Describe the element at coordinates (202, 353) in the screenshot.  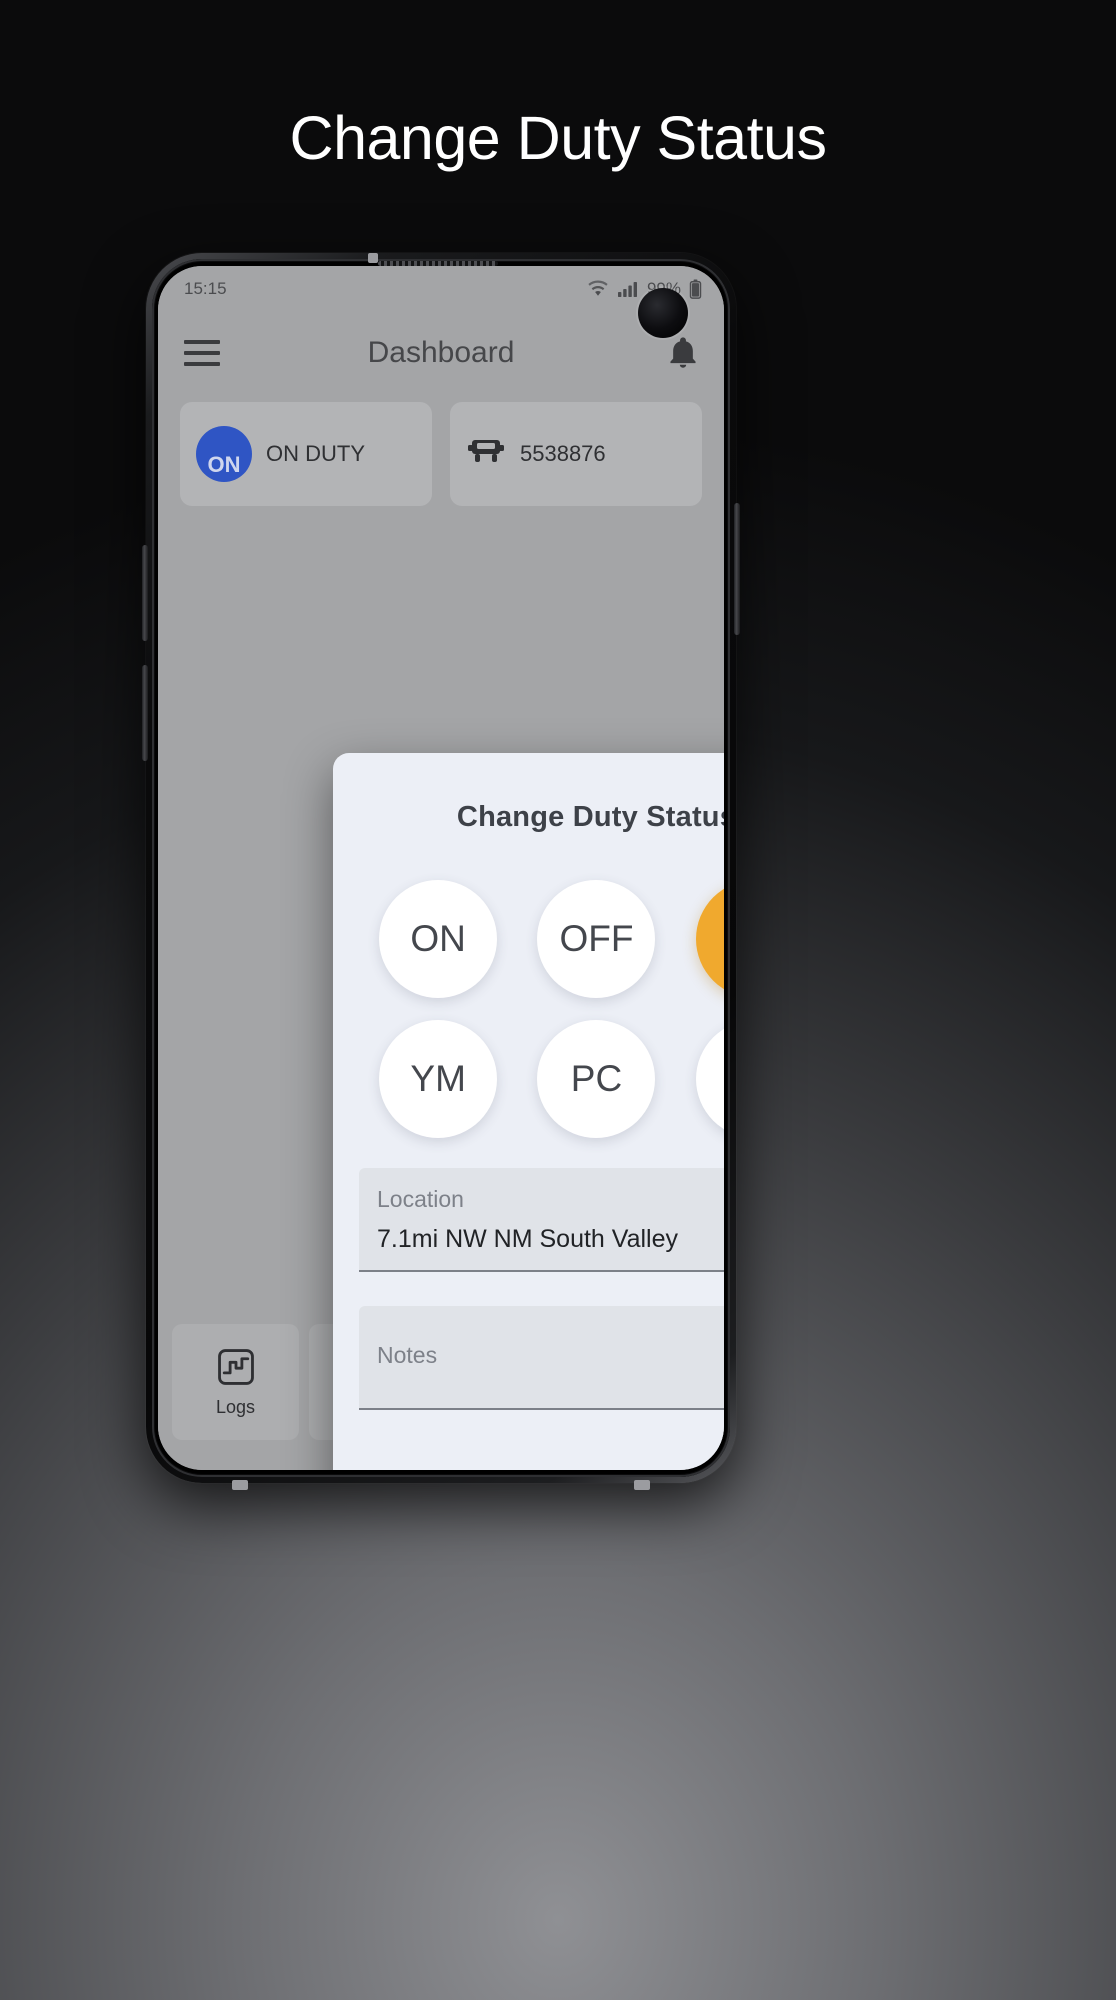
I see `hamburger-menu-icon` at that location.